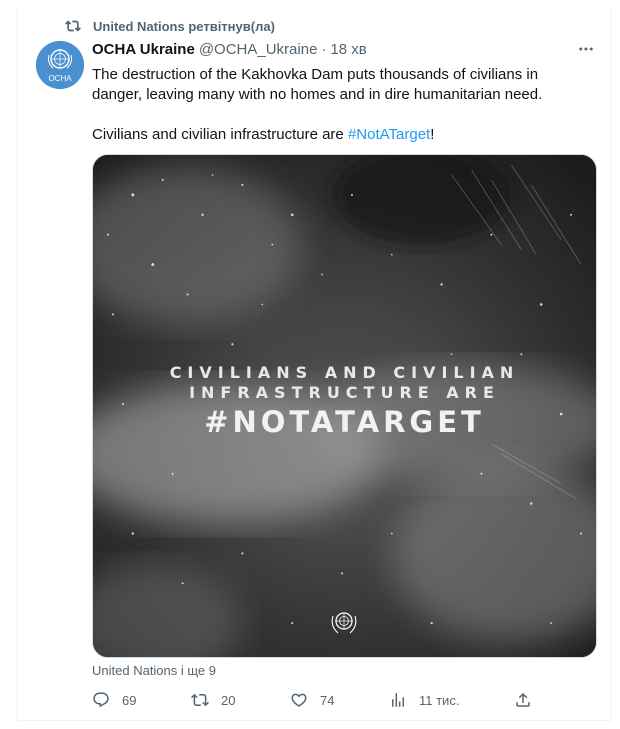  Describe the element at coordinates (344, 372) in the screenshot. I see `media-text-line-1: CIVILIANS AND CIVILIAN` at that location.